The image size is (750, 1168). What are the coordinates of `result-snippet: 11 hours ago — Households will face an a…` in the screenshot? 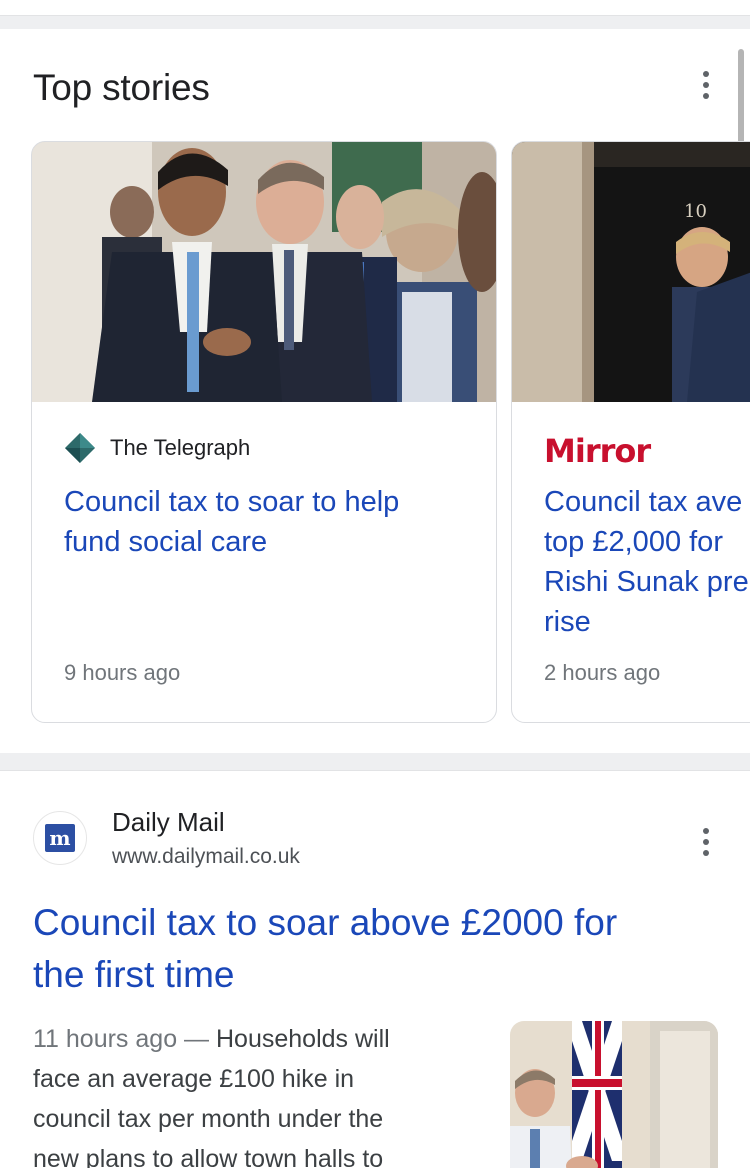 It's located at (243, 1093).